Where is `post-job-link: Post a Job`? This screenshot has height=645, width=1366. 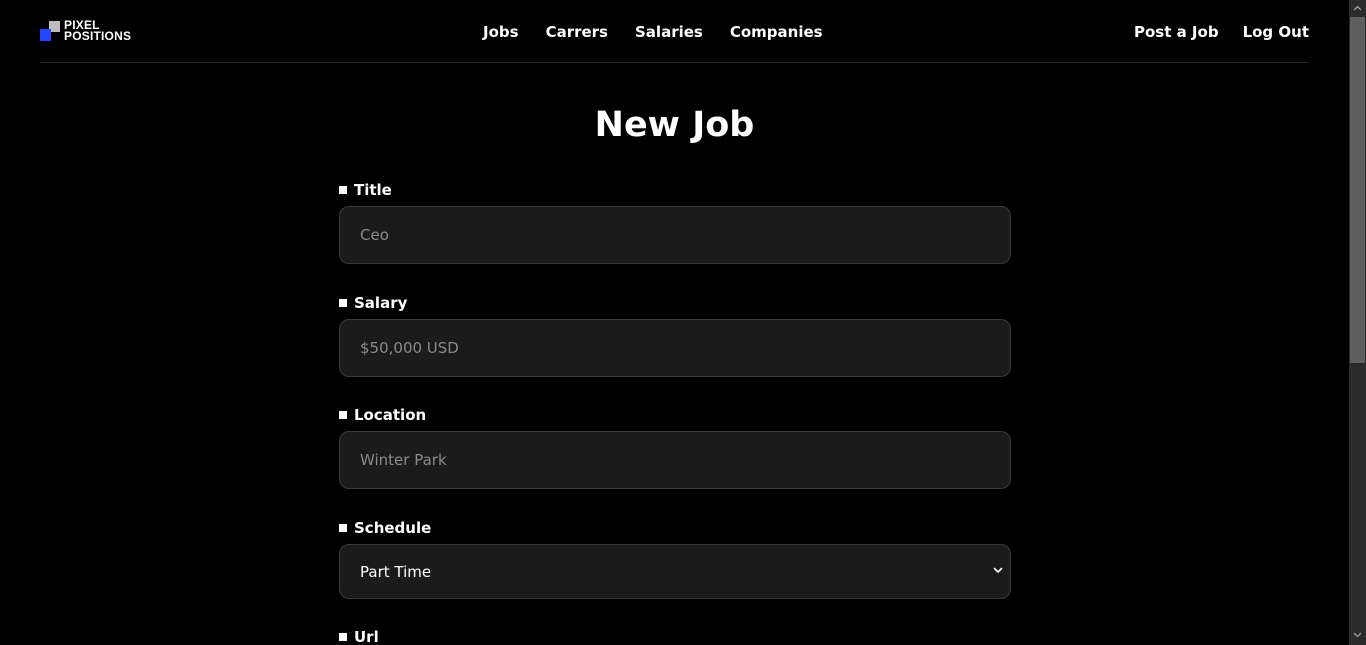
post-job-link: Post a Job is located at coordinates (1176, 32).